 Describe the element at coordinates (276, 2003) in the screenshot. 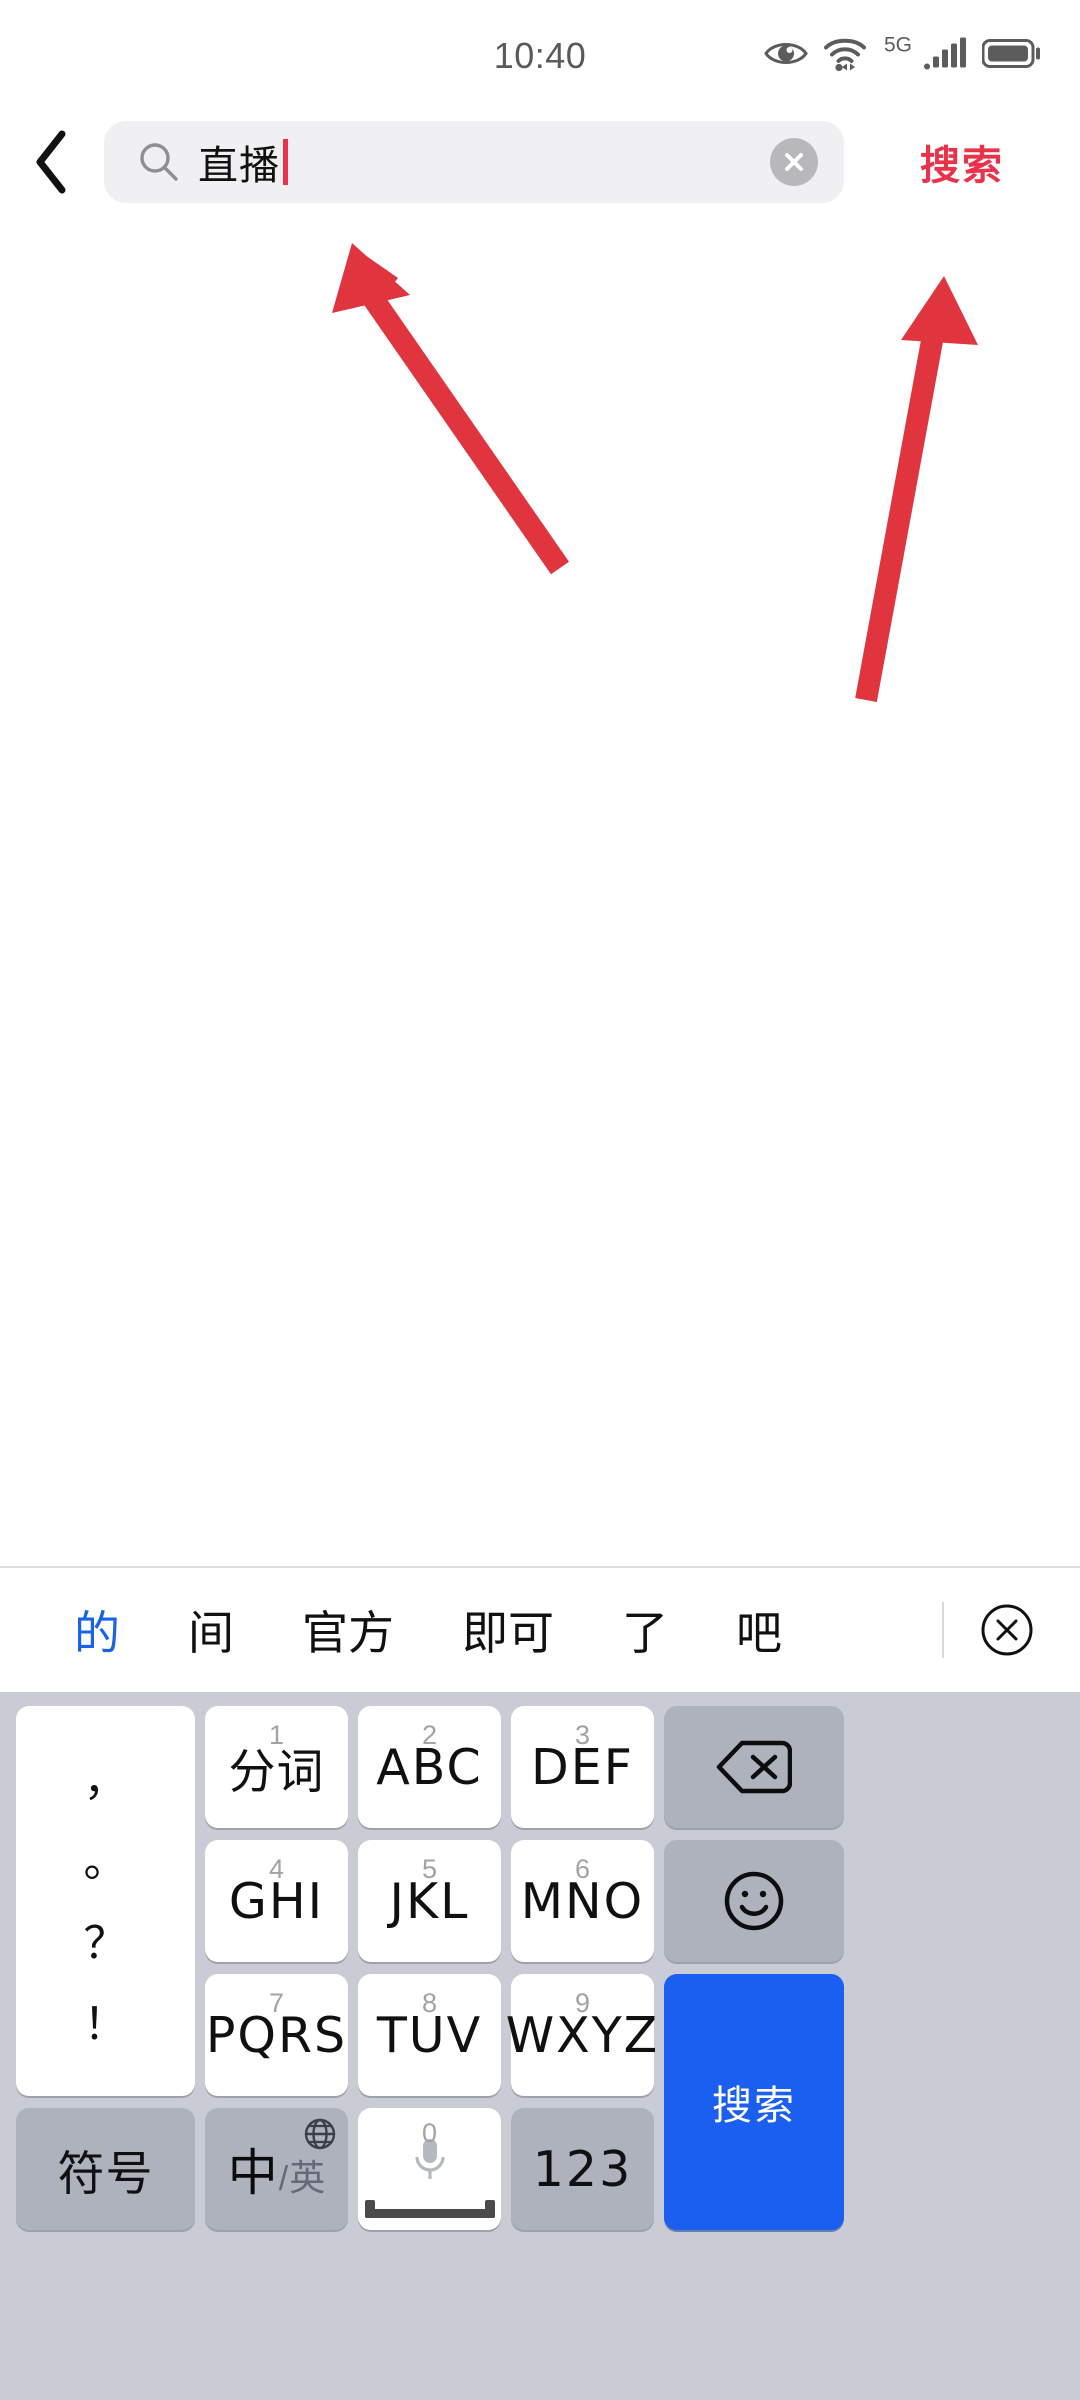

I see `key-number: 7` at that location.